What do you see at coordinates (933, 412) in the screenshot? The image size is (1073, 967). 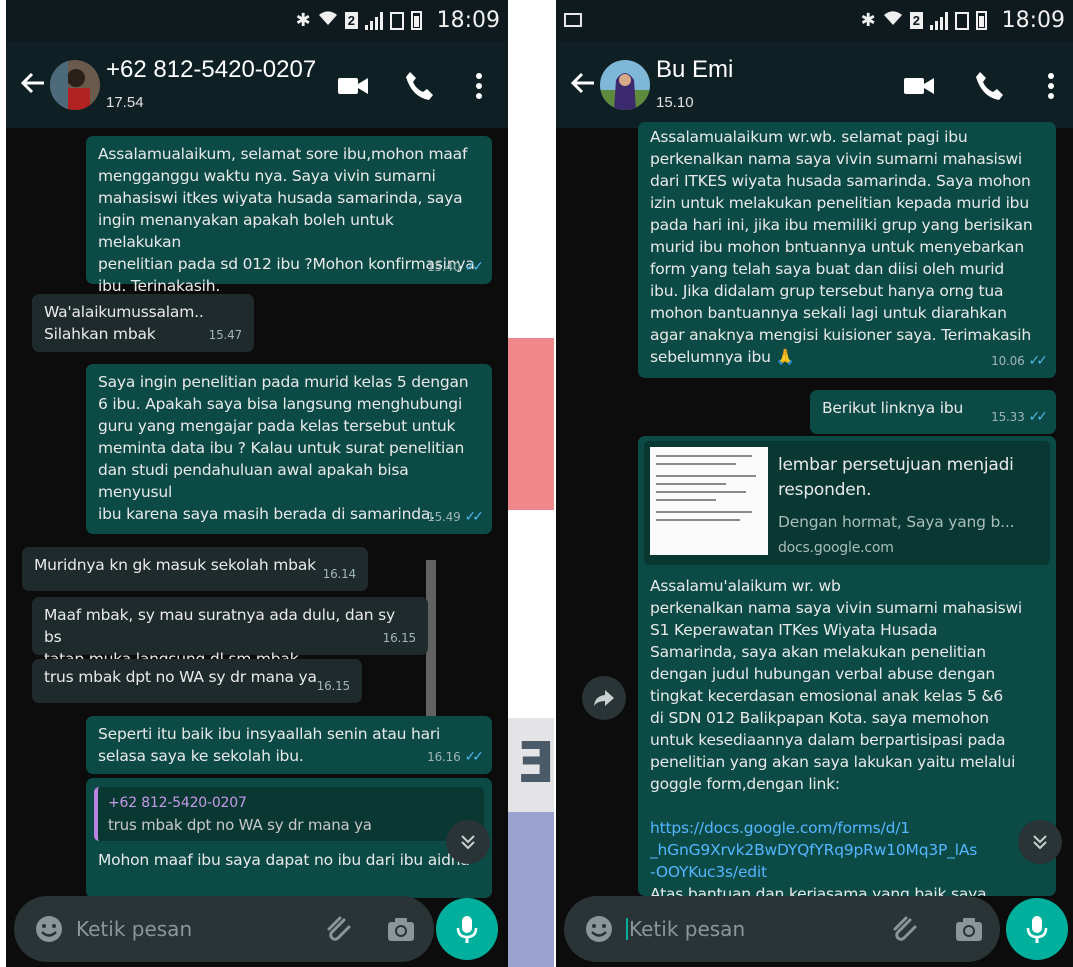 I see `message-bubble-outgoing: Berikut linknya ibu 15.33 ✓✓` at bounding box center [933, 412].